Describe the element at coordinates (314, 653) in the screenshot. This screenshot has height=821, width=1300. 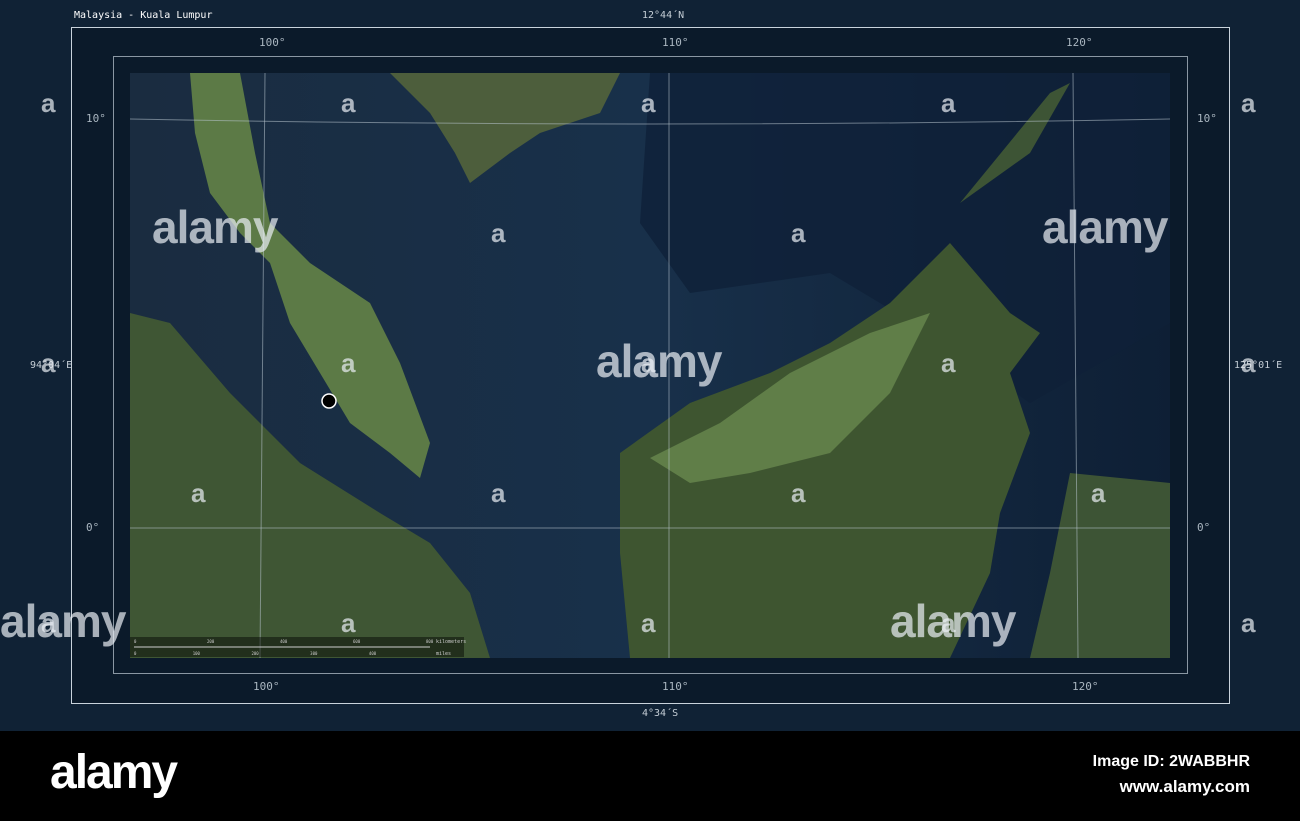
I see `scale-mi-tick: 300` at that location.